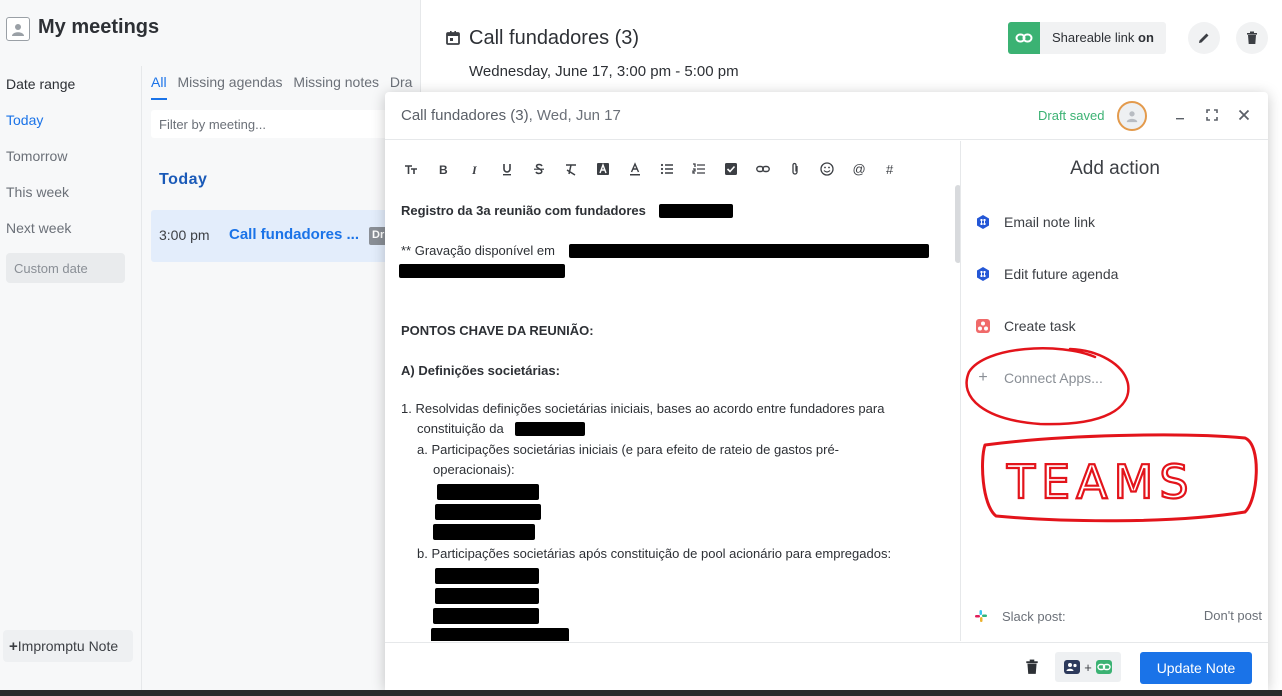 The height and width of the screenshot is (696, 1282). I want to click on italic-icon: I, so click(475, 169).